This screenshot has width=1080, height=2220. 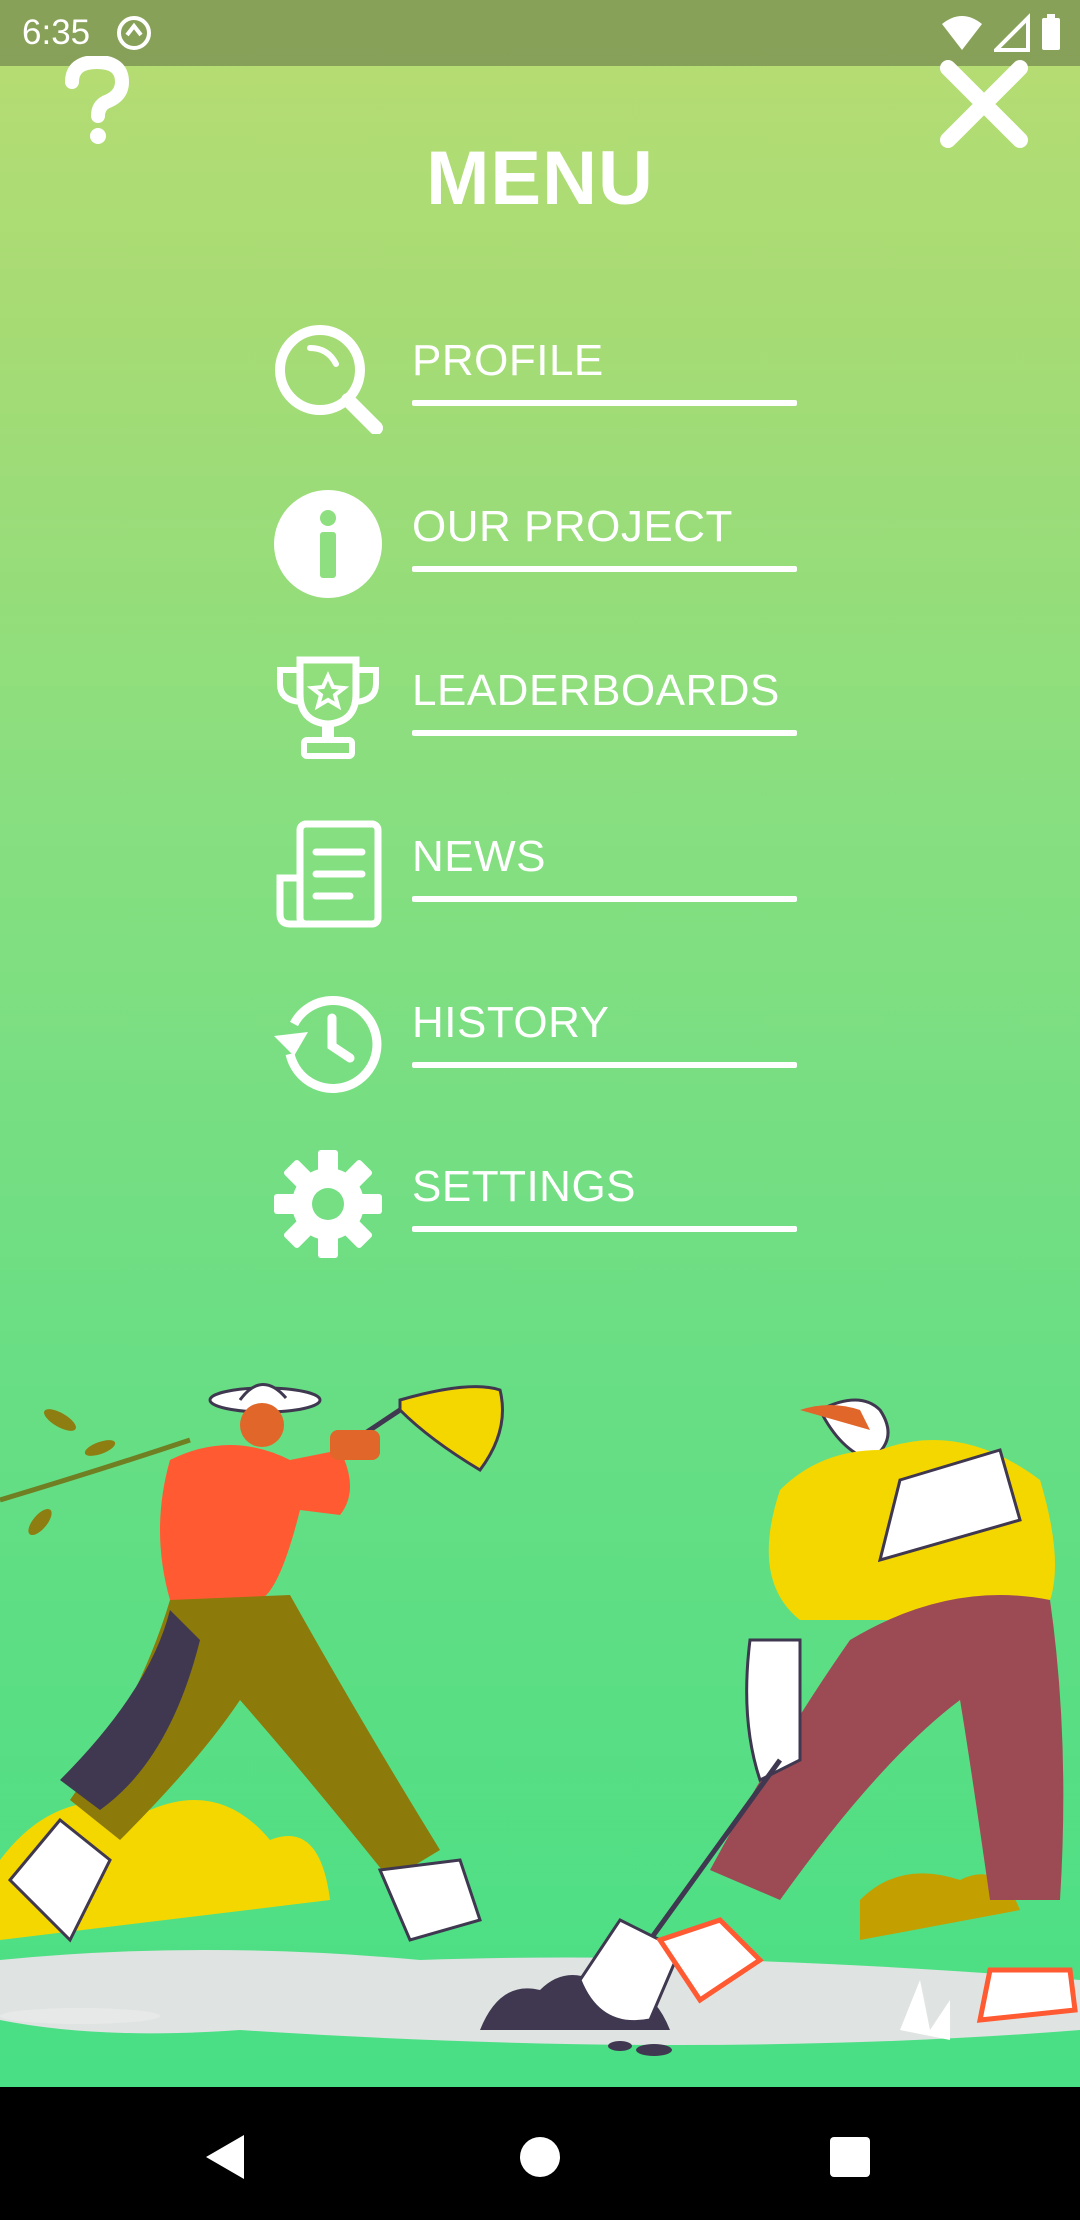 I want to click on home-icon, so click(x=540, y=2157).